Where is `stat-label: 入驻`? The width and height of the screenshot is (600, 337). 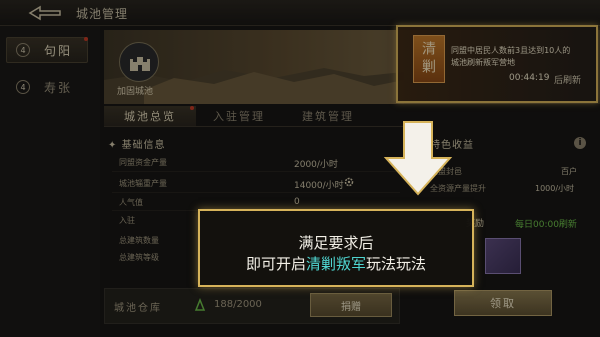
stat-label: 入驻 is located at coordinates (127, 220).